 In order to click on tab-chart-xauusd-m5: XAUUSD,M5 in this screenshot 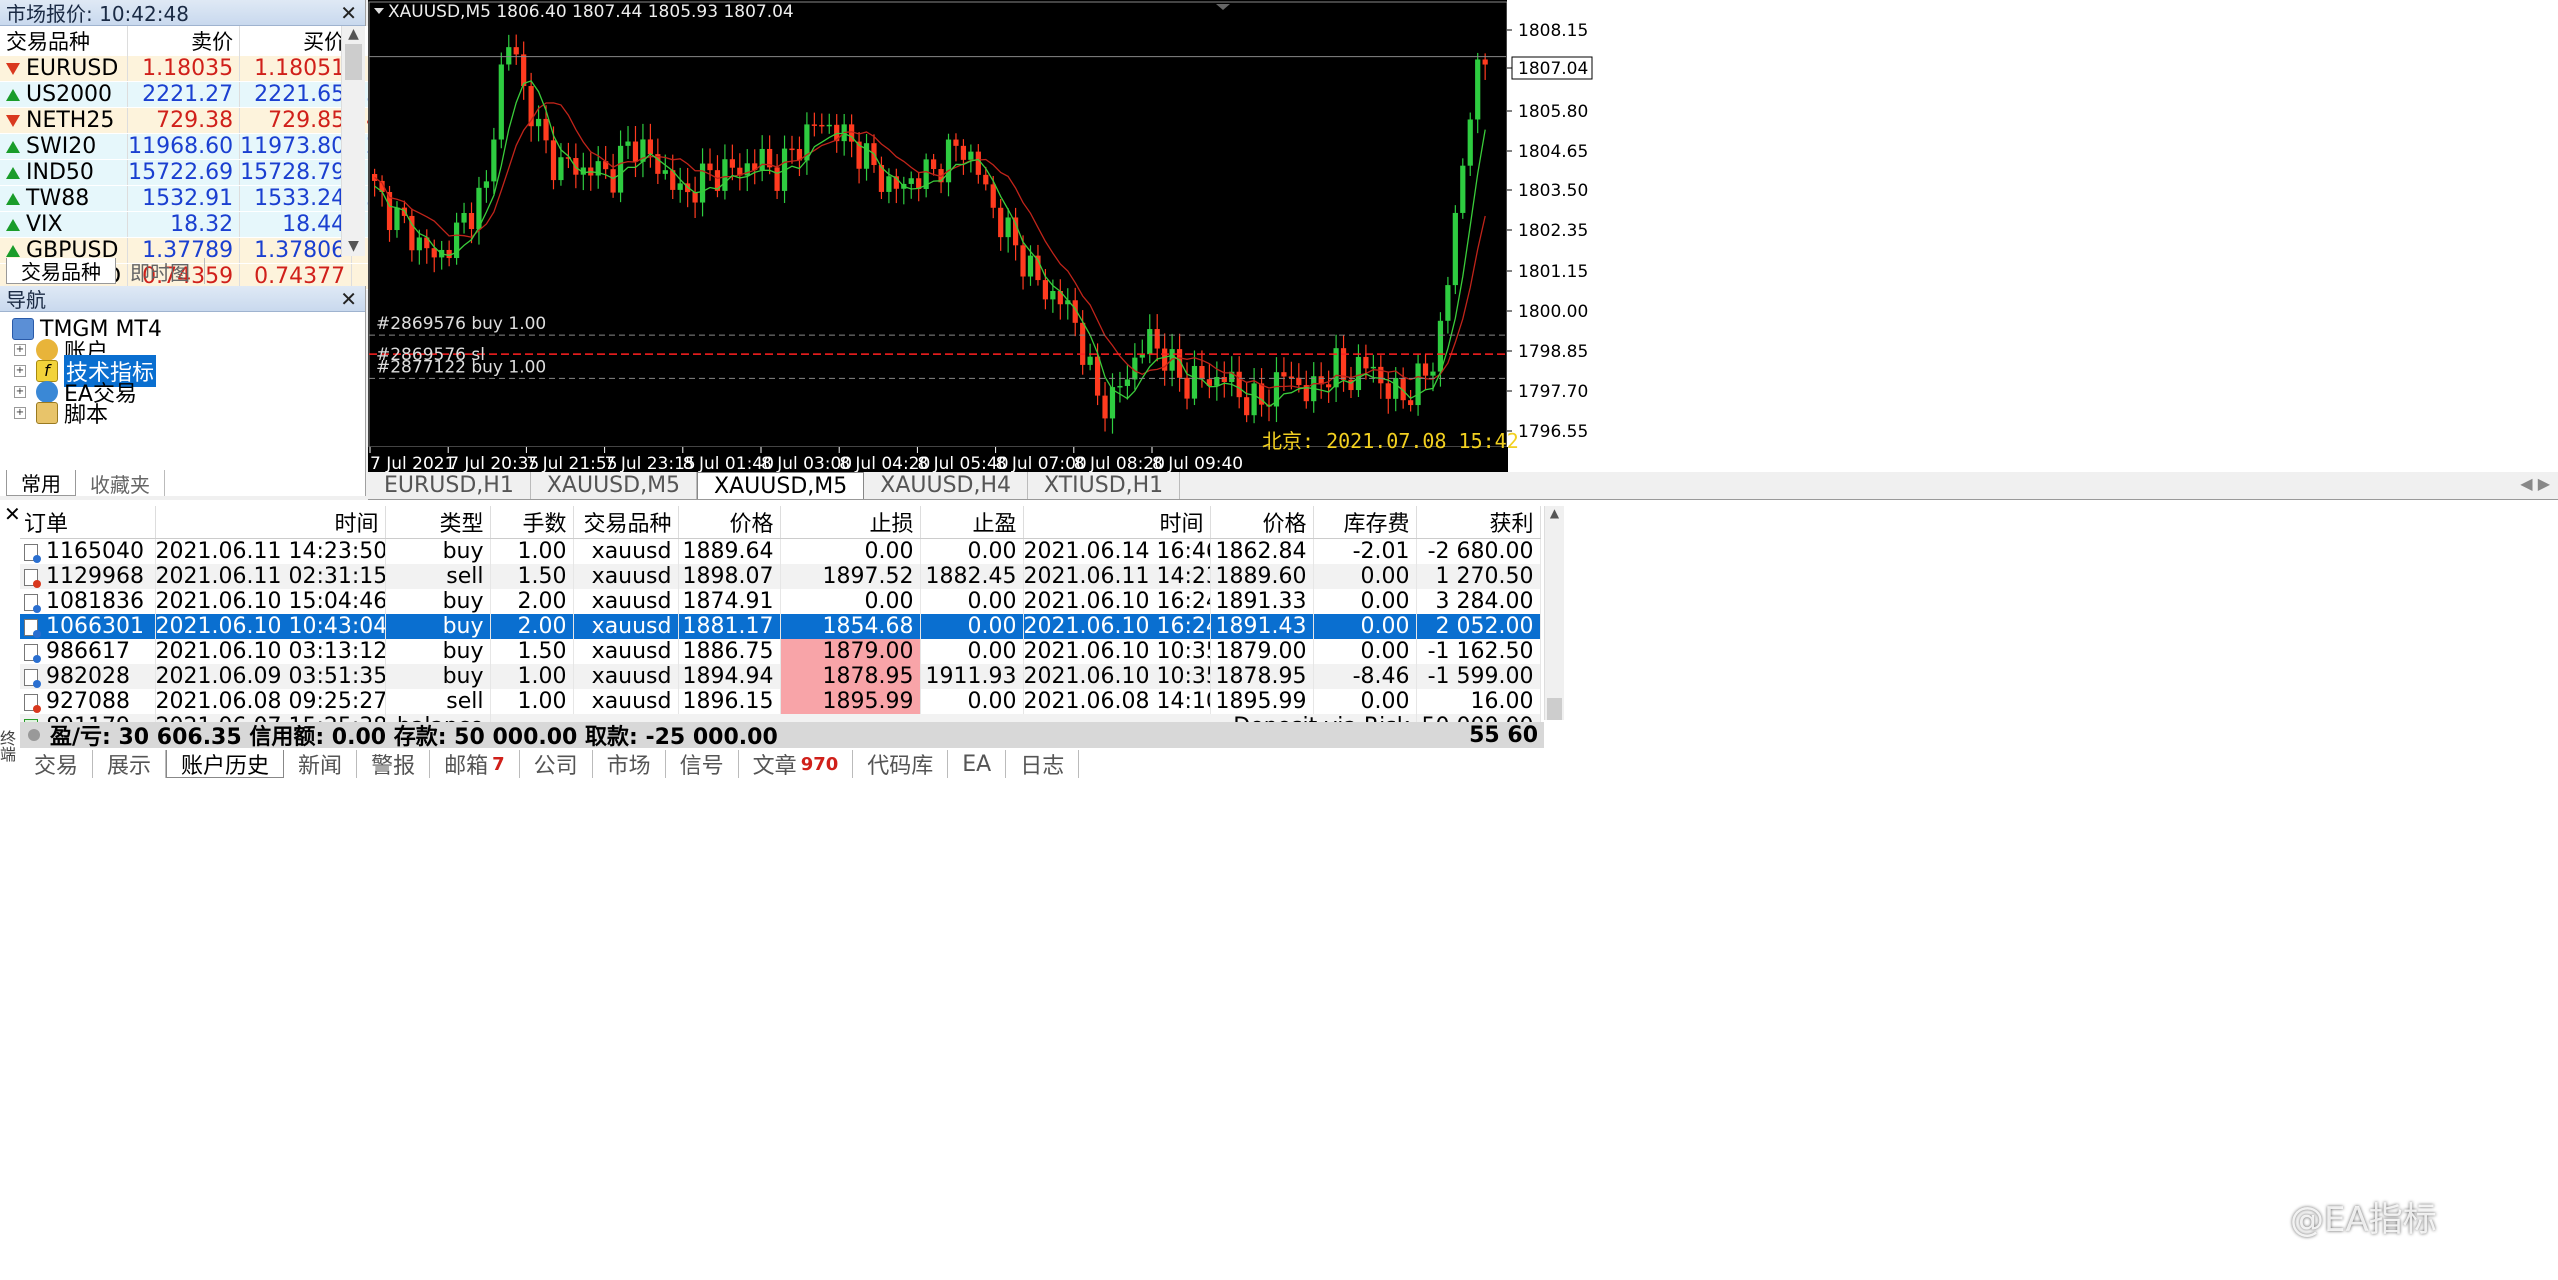, I will do `click(614, 485)`.